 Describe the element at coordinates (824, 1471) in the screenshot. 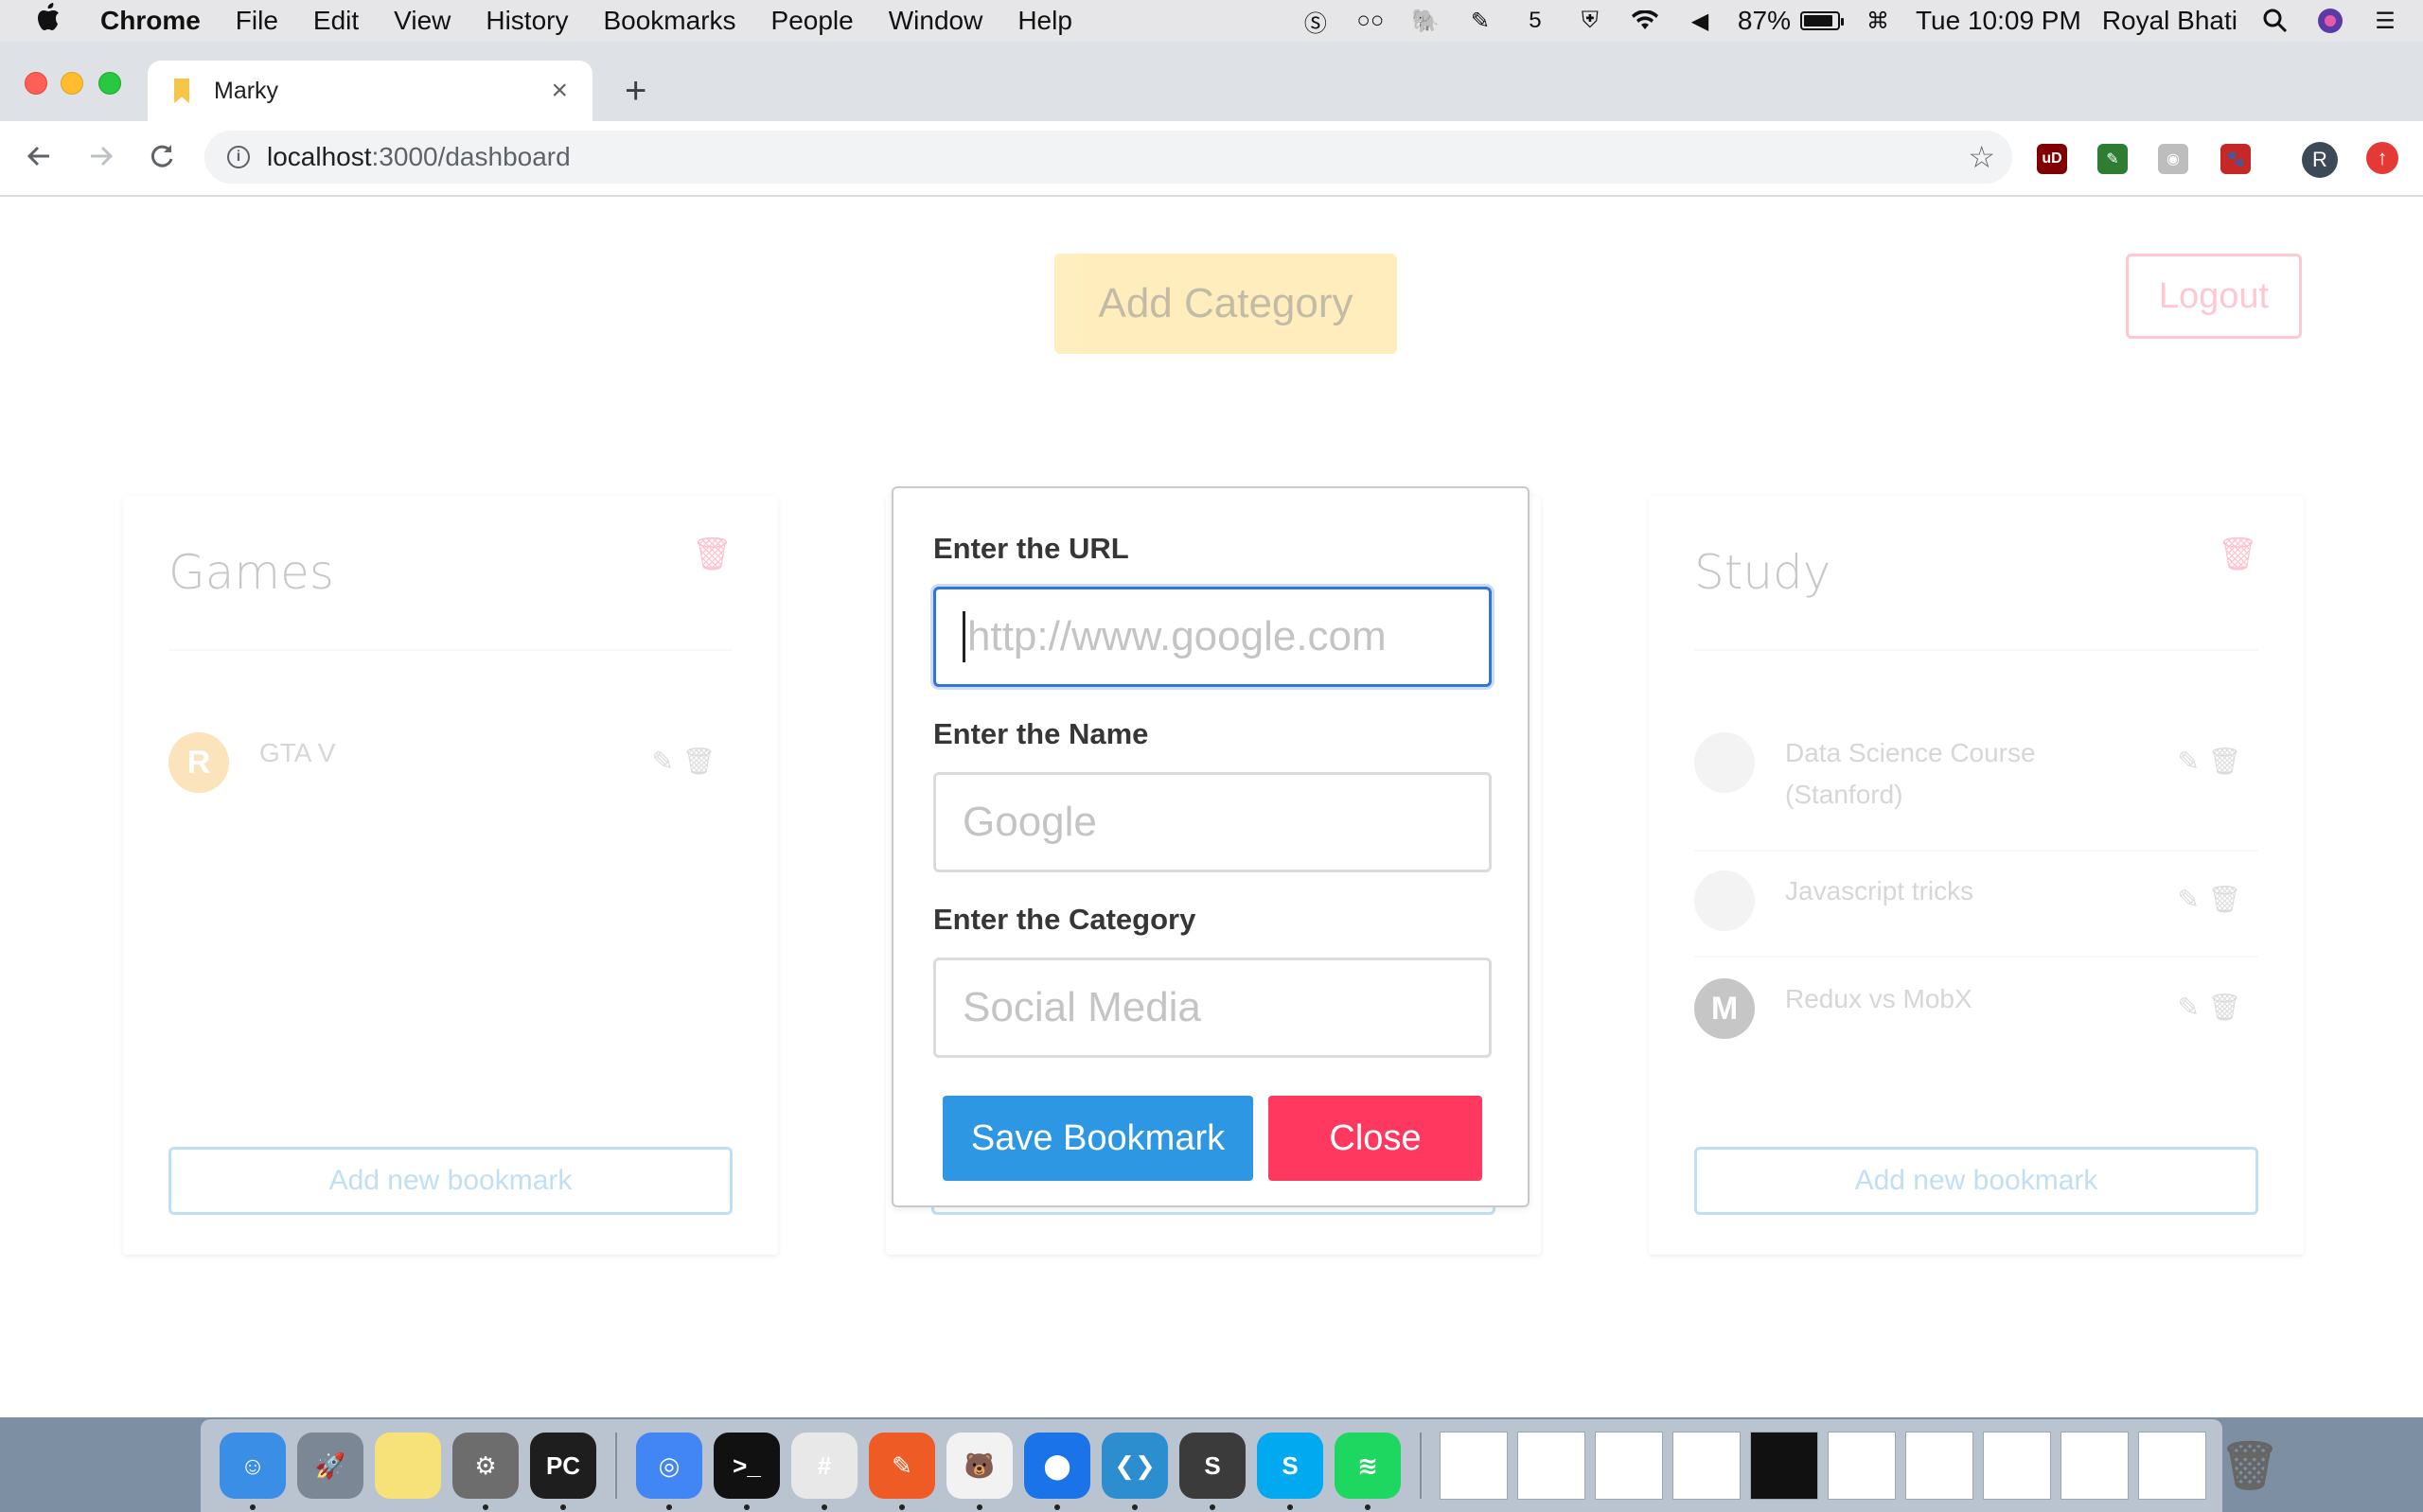

I see `slack-icon: #` at that location.